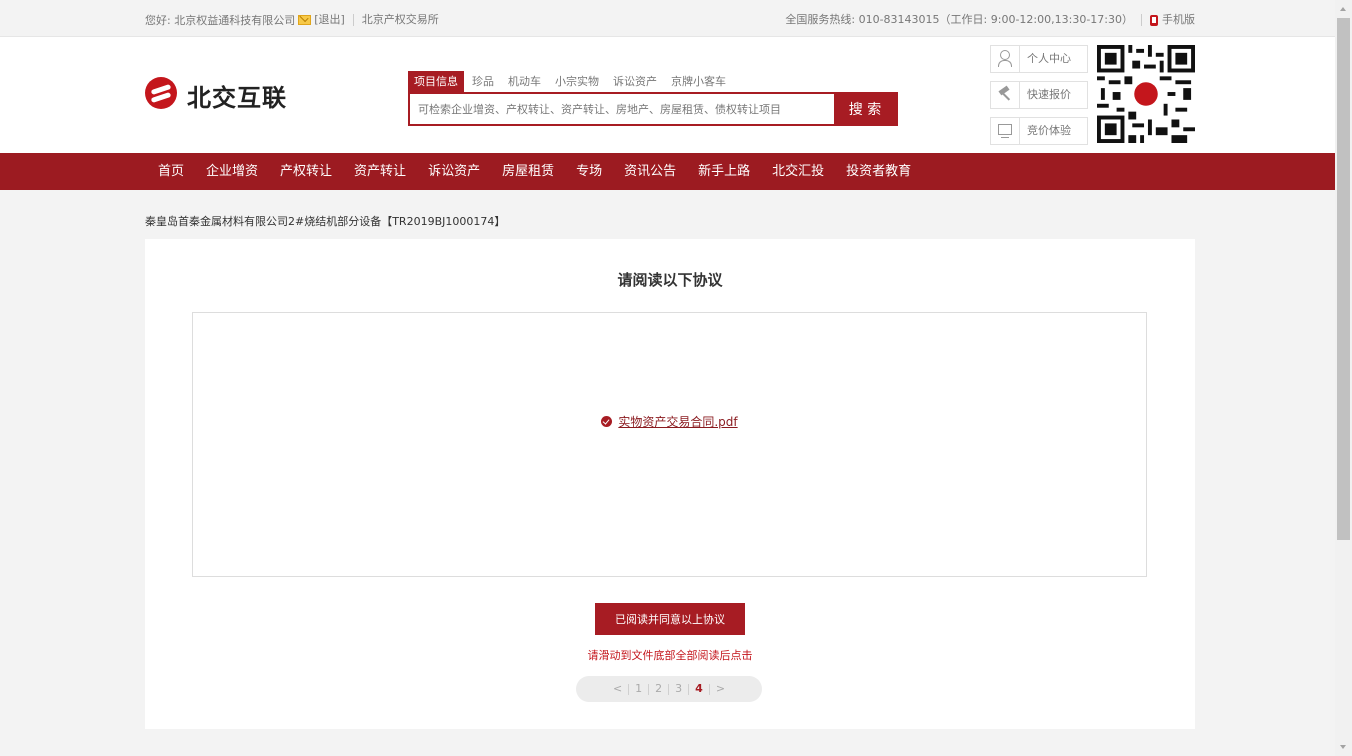 Image resolution: width=1352 pixels, height=756 pixels. I want to click on search-area: 项目信息珍品机动车小宗实物诉讼资产京牌小客车 搜 索, so click(653, 98).